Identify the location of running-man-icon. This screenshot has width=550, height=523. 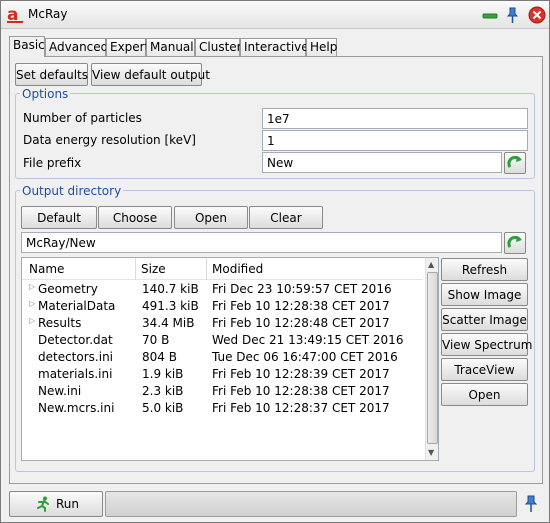
(43, 504).